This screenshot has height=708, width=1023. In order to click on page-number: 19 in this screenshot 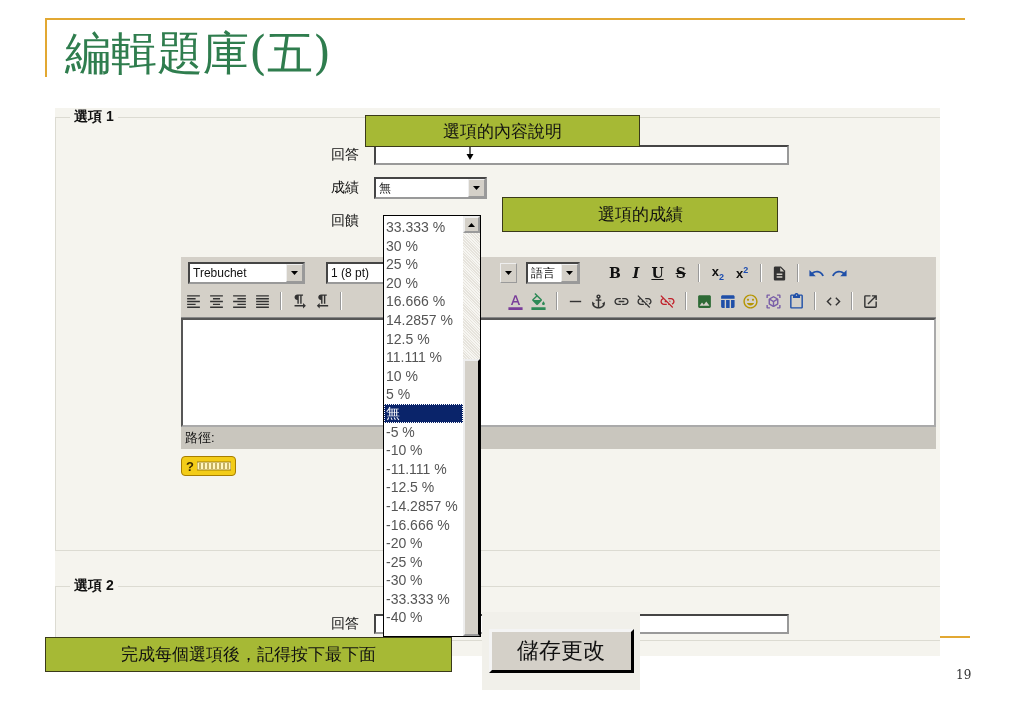, I will do `click(964, 675)`.